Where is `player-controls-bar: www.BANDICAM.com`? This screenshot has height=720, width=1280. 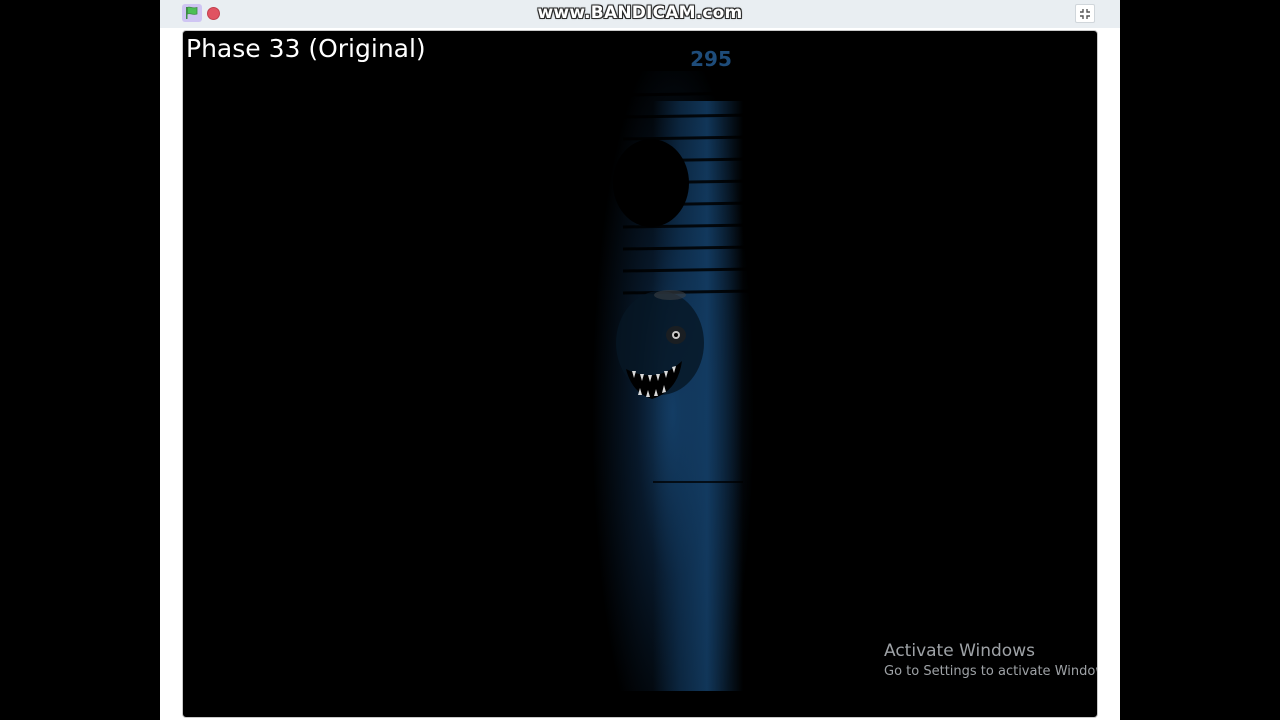
player-controls-bar: www.BANDICAM.com is located at coordinates (640, 14).